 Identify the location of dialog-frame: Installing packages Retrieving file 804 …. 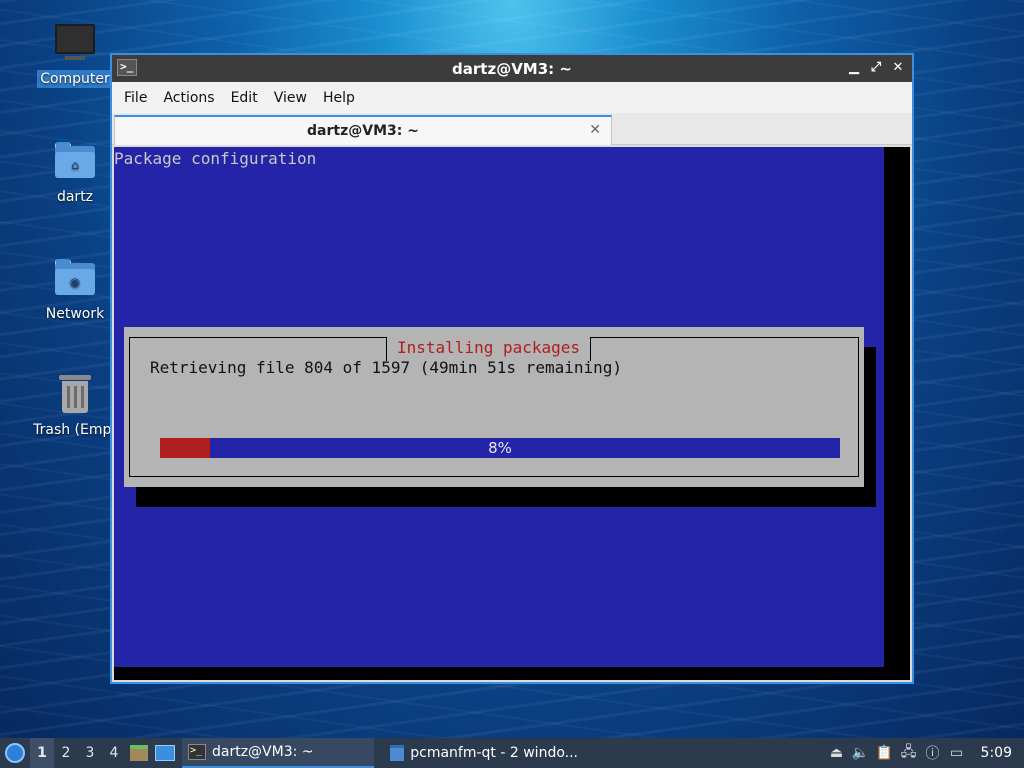
(494, 407).